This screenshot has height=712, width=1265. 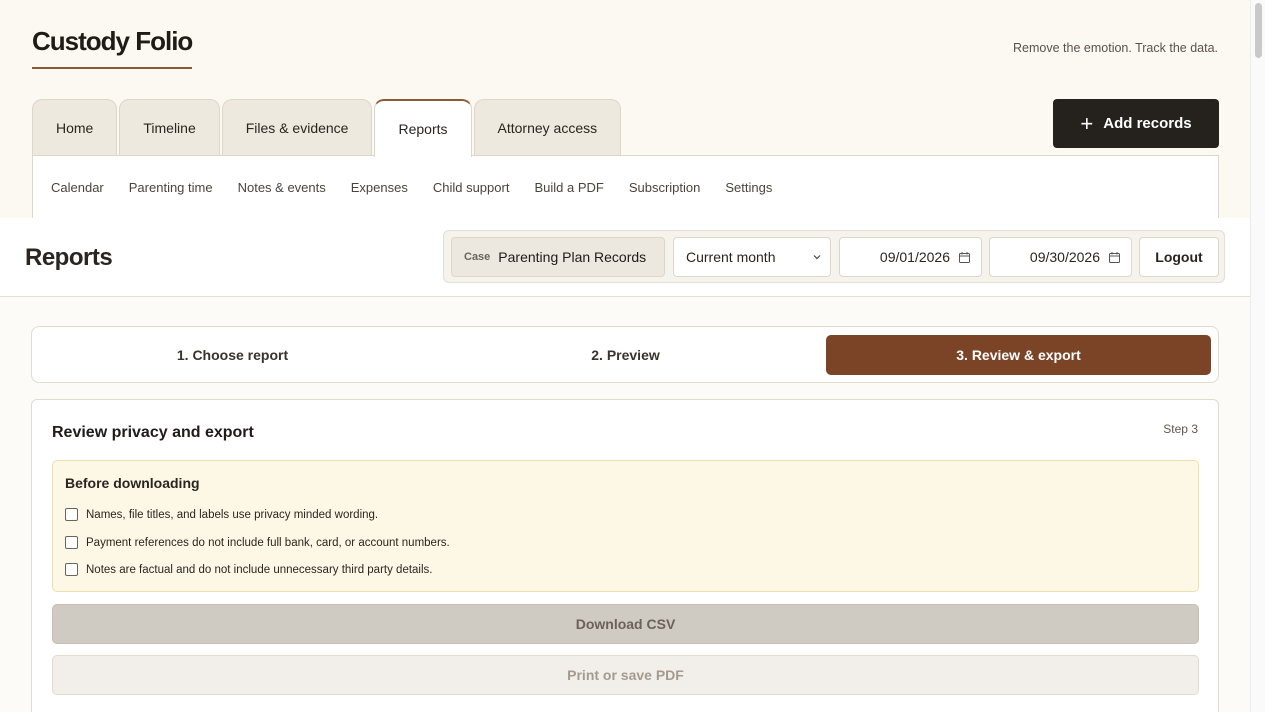 I want to click on add-records-label: Add records, so click(x=1147, y=123).